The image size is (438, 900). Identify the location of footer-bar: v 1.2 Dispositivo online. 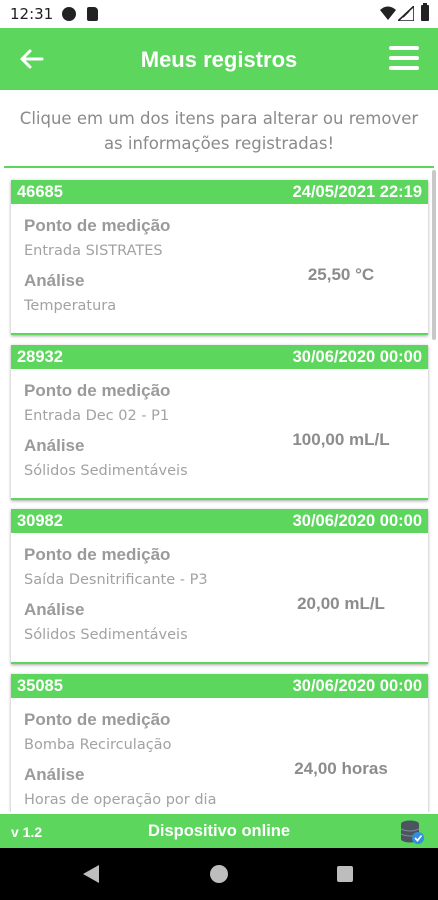
(219, 831).